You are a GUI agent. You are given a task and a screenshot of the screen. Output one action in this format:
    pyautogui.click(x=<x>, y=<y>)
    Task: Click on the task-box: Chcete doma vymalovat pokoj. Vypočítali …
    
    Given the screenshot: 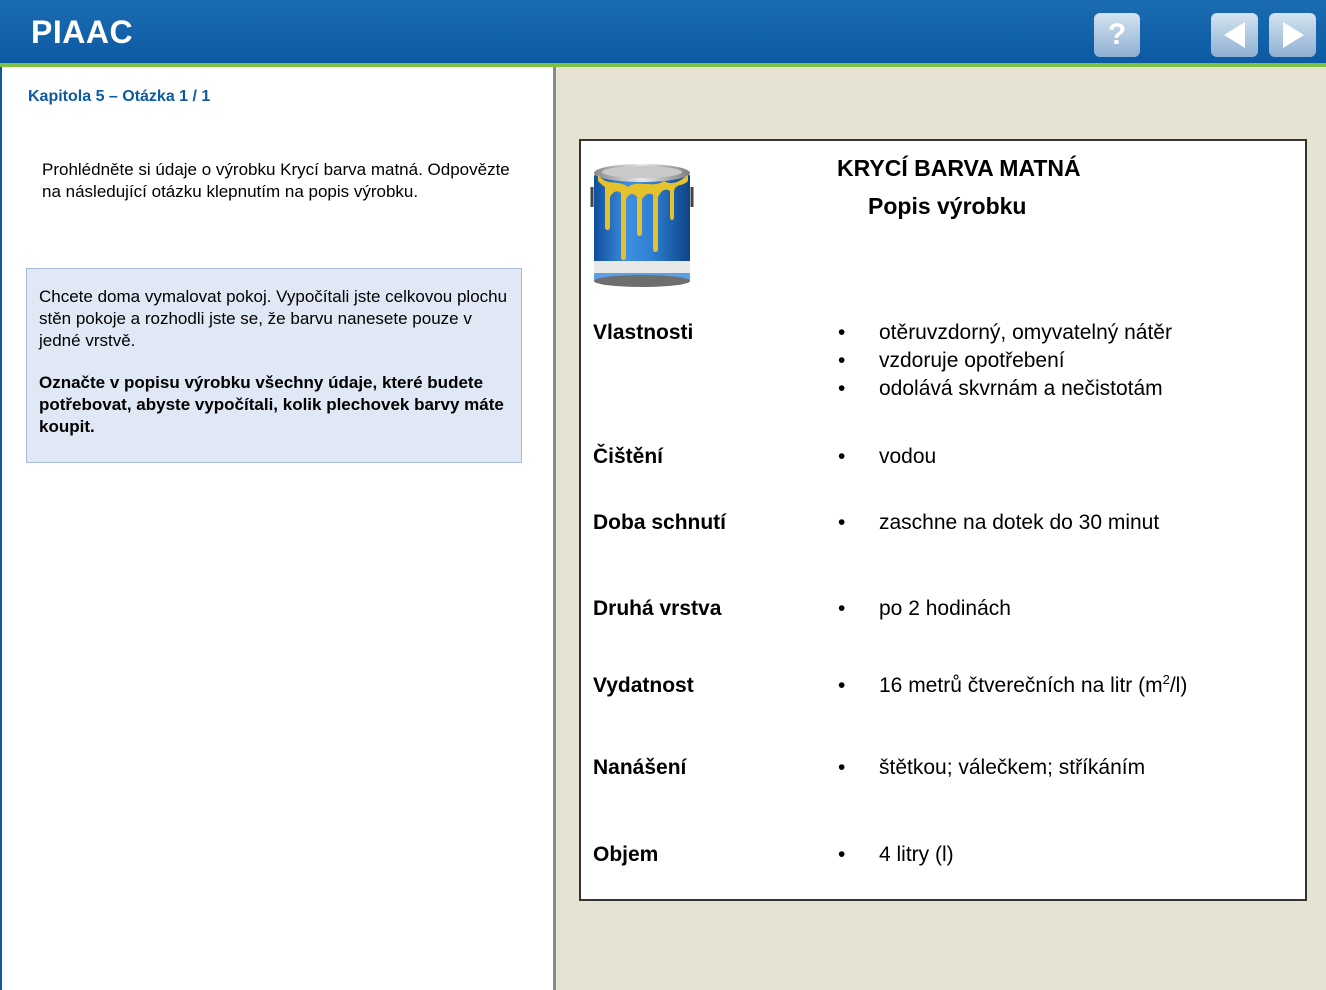 What is the action you would take?
    pyautogui.click(x=274, y=365)
    